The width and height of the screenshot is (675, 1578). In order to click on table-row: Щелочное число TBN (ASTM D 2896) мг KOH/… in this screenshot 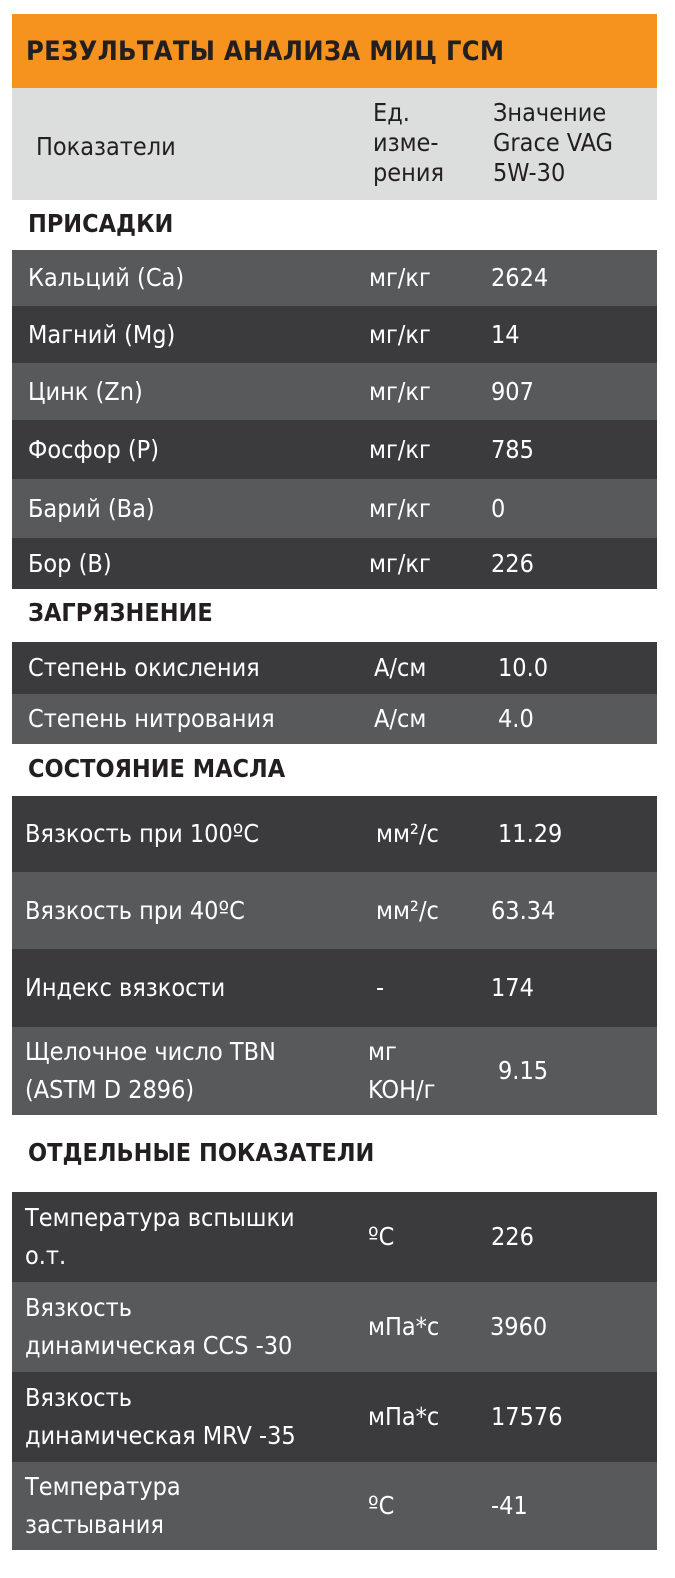, I will do `click(334, 1071)`.